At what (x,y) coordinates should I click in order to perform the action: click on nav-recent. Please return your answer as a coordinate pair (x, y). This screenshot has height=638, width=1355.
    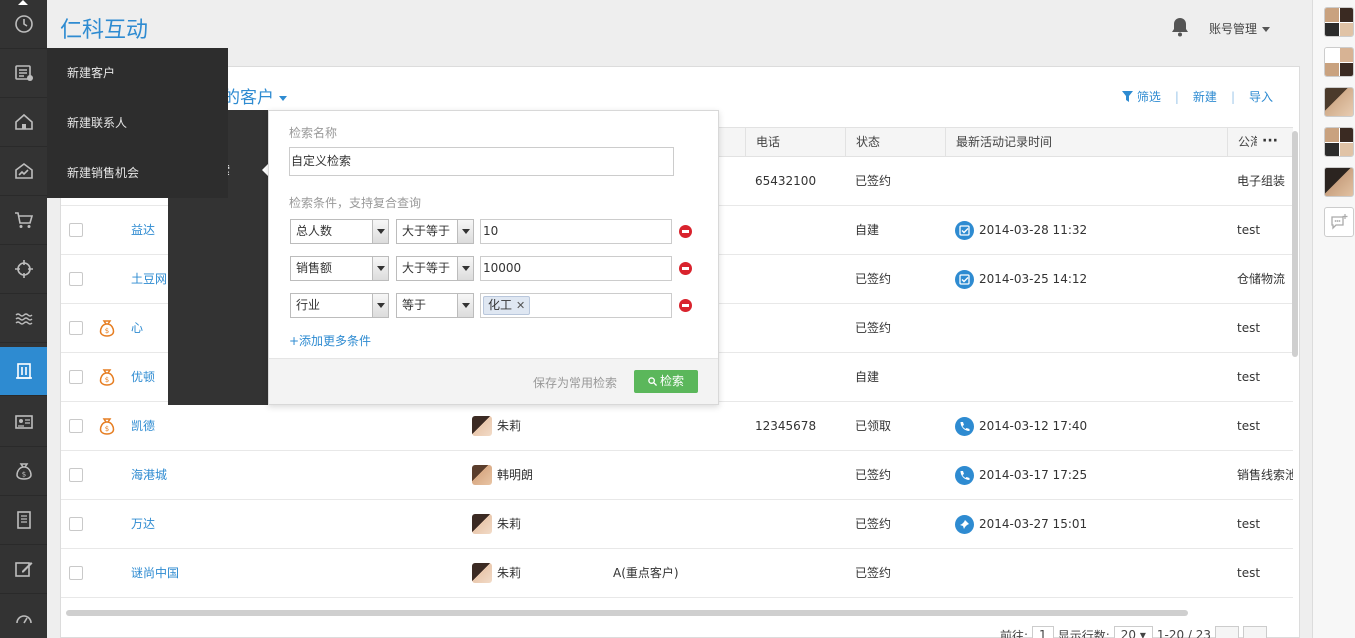
    Looking at the image, I should click on (23, 24).